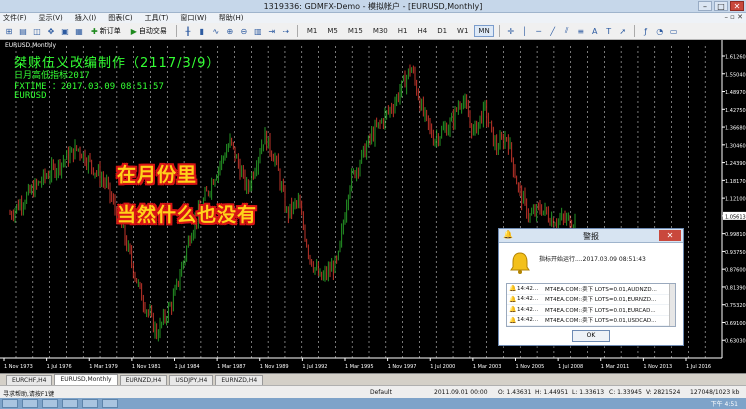  What do you see at coordinates (188, 31) in the screenshot?
I see `bar-chart-icon: ╫` at bounding box center [188, 31].